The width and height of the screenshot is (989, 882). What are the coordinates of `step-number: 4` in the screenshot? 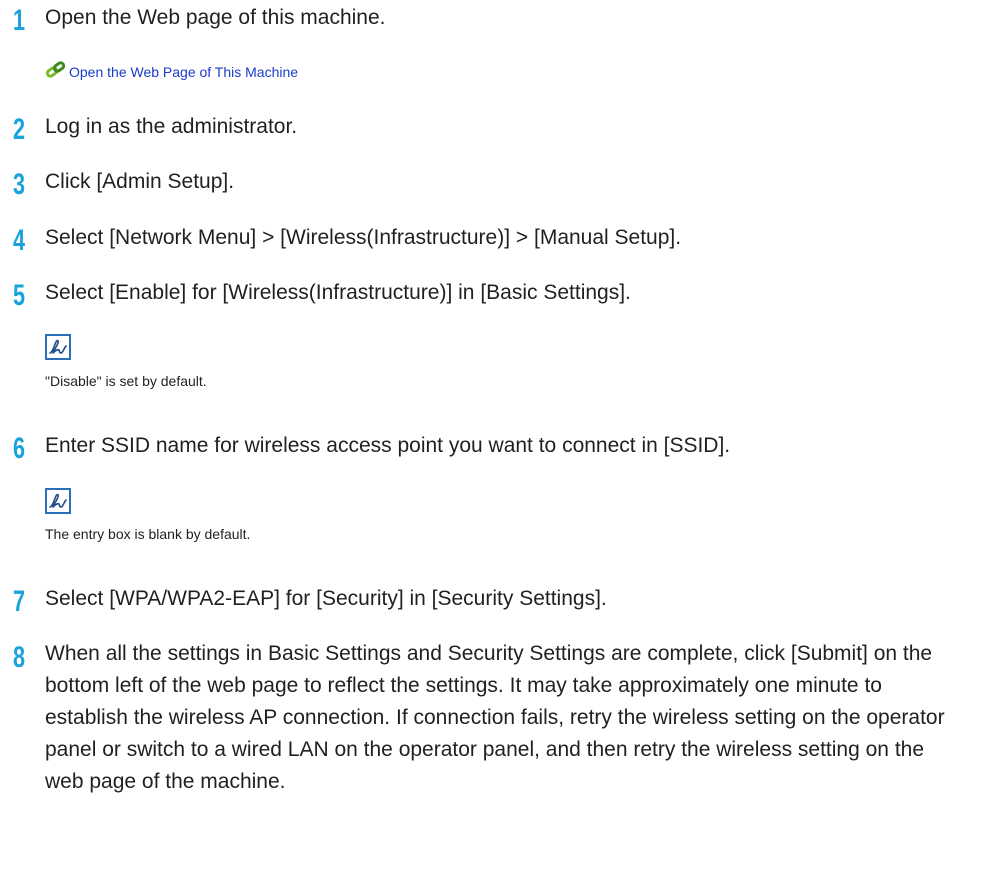 It's located at (19, 240).